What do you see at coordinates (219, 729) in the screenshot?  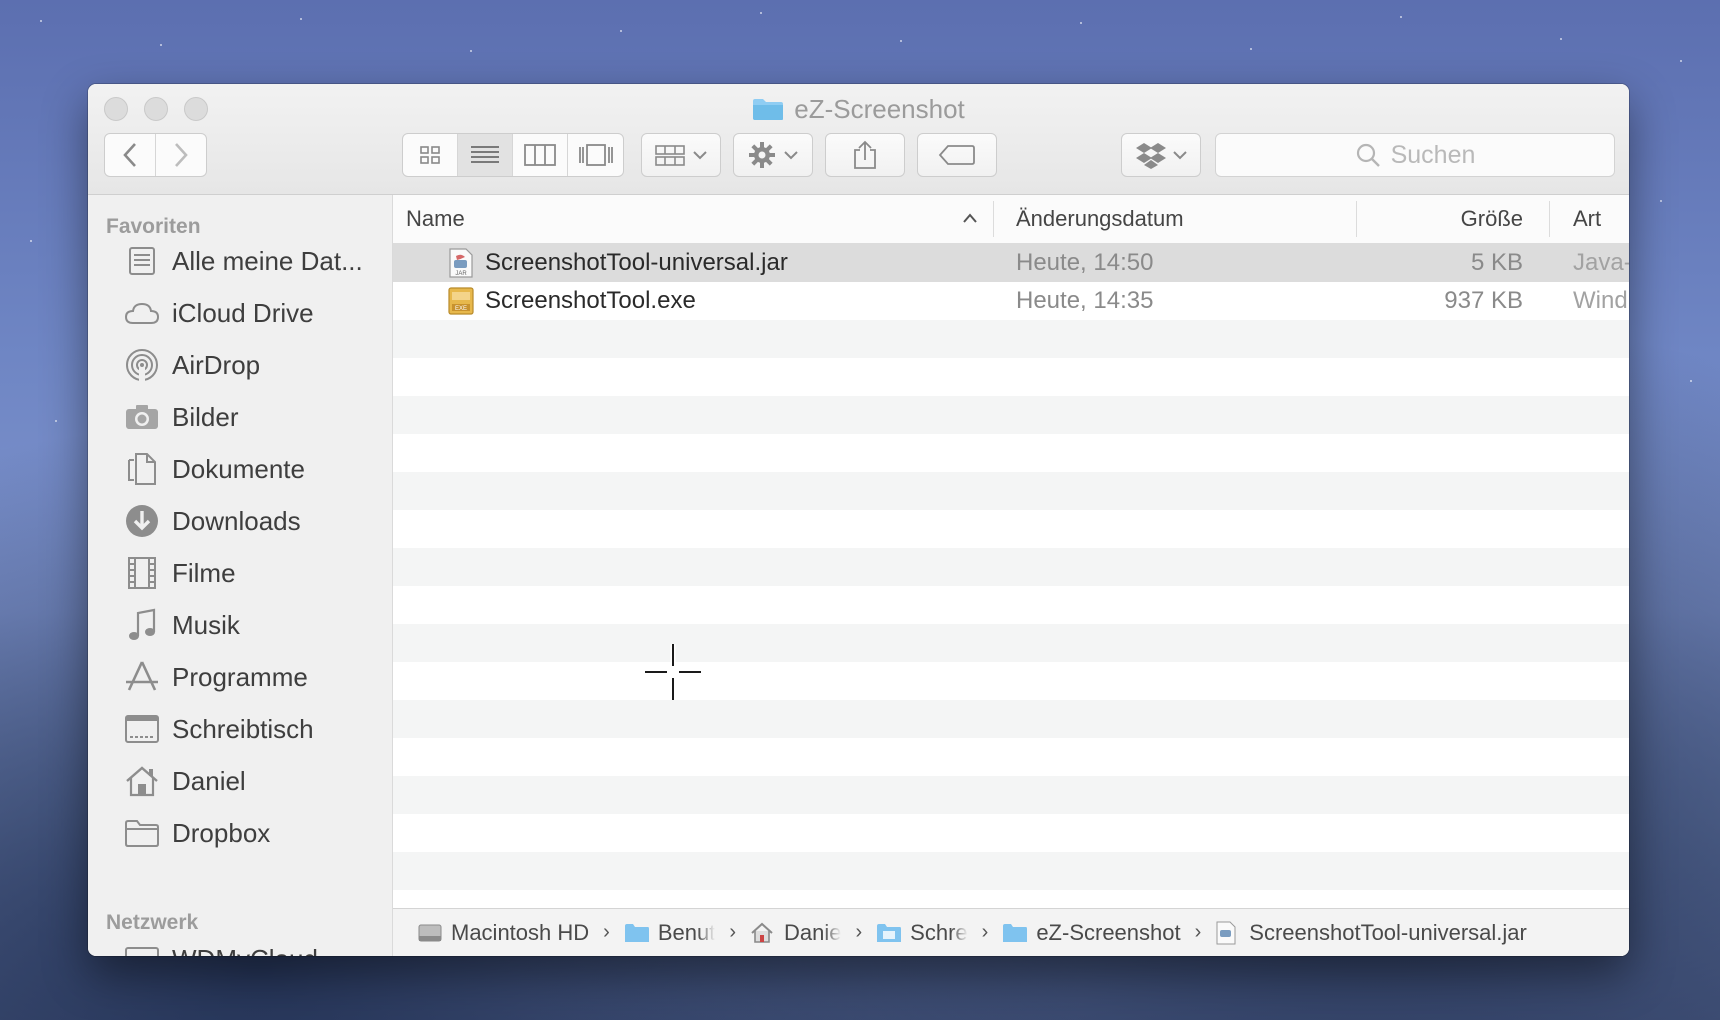 I see `sidebar-item-schreibtisch: Schreibtisch` at bounding box center [219, 729].